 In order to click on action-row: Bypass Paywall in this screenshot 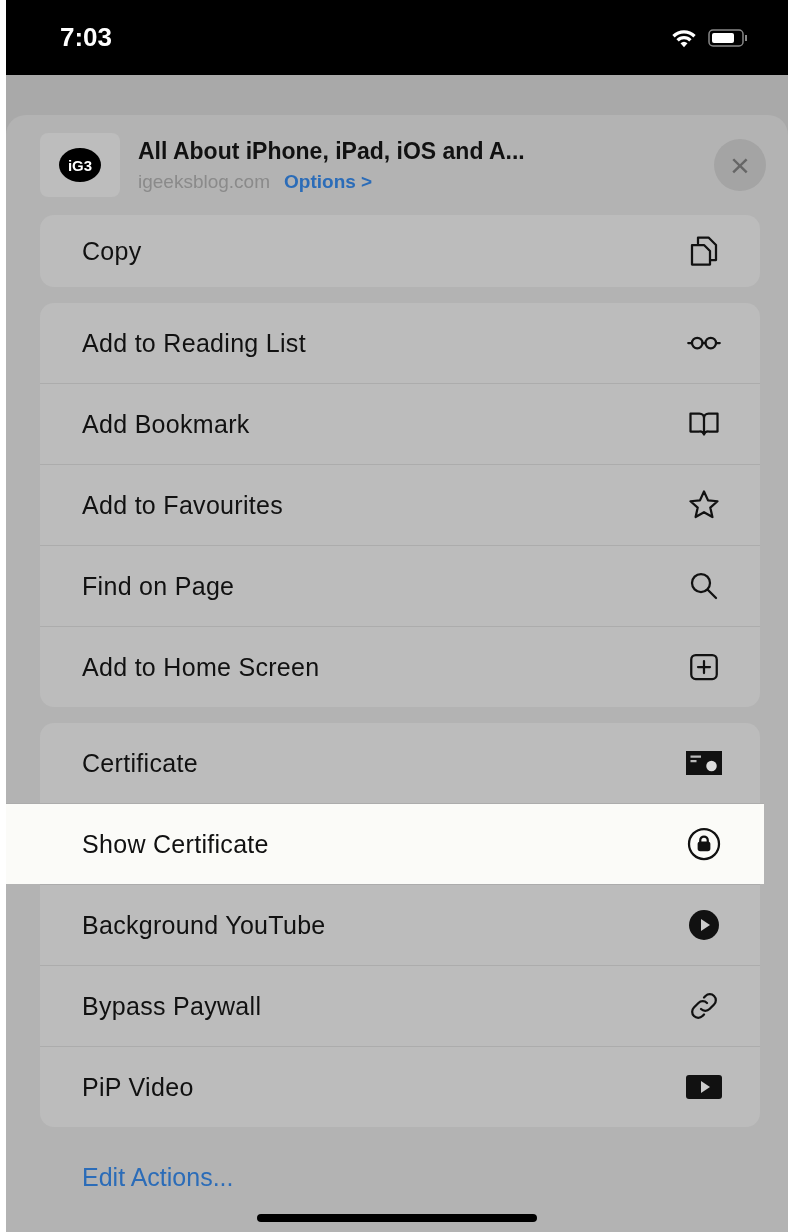, I will do `click(400, 1005)`.